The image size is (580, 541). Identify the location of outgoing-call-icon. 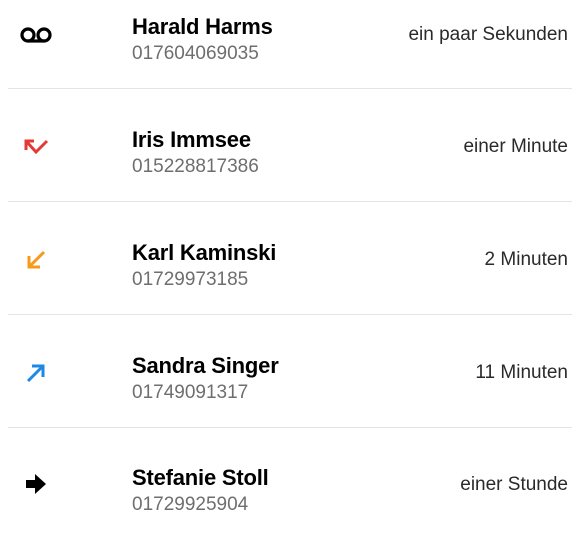
(36, 373).